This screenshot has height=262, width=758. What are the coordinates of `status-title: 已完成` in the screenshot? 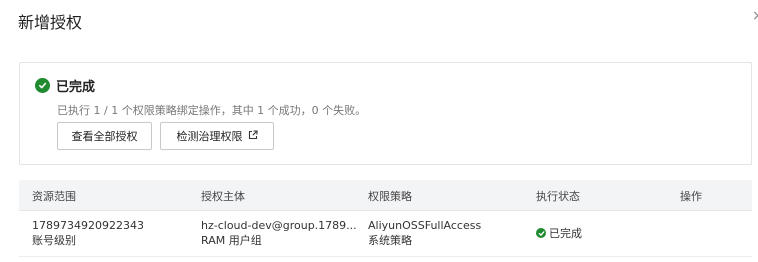 It's located at (76, 87).